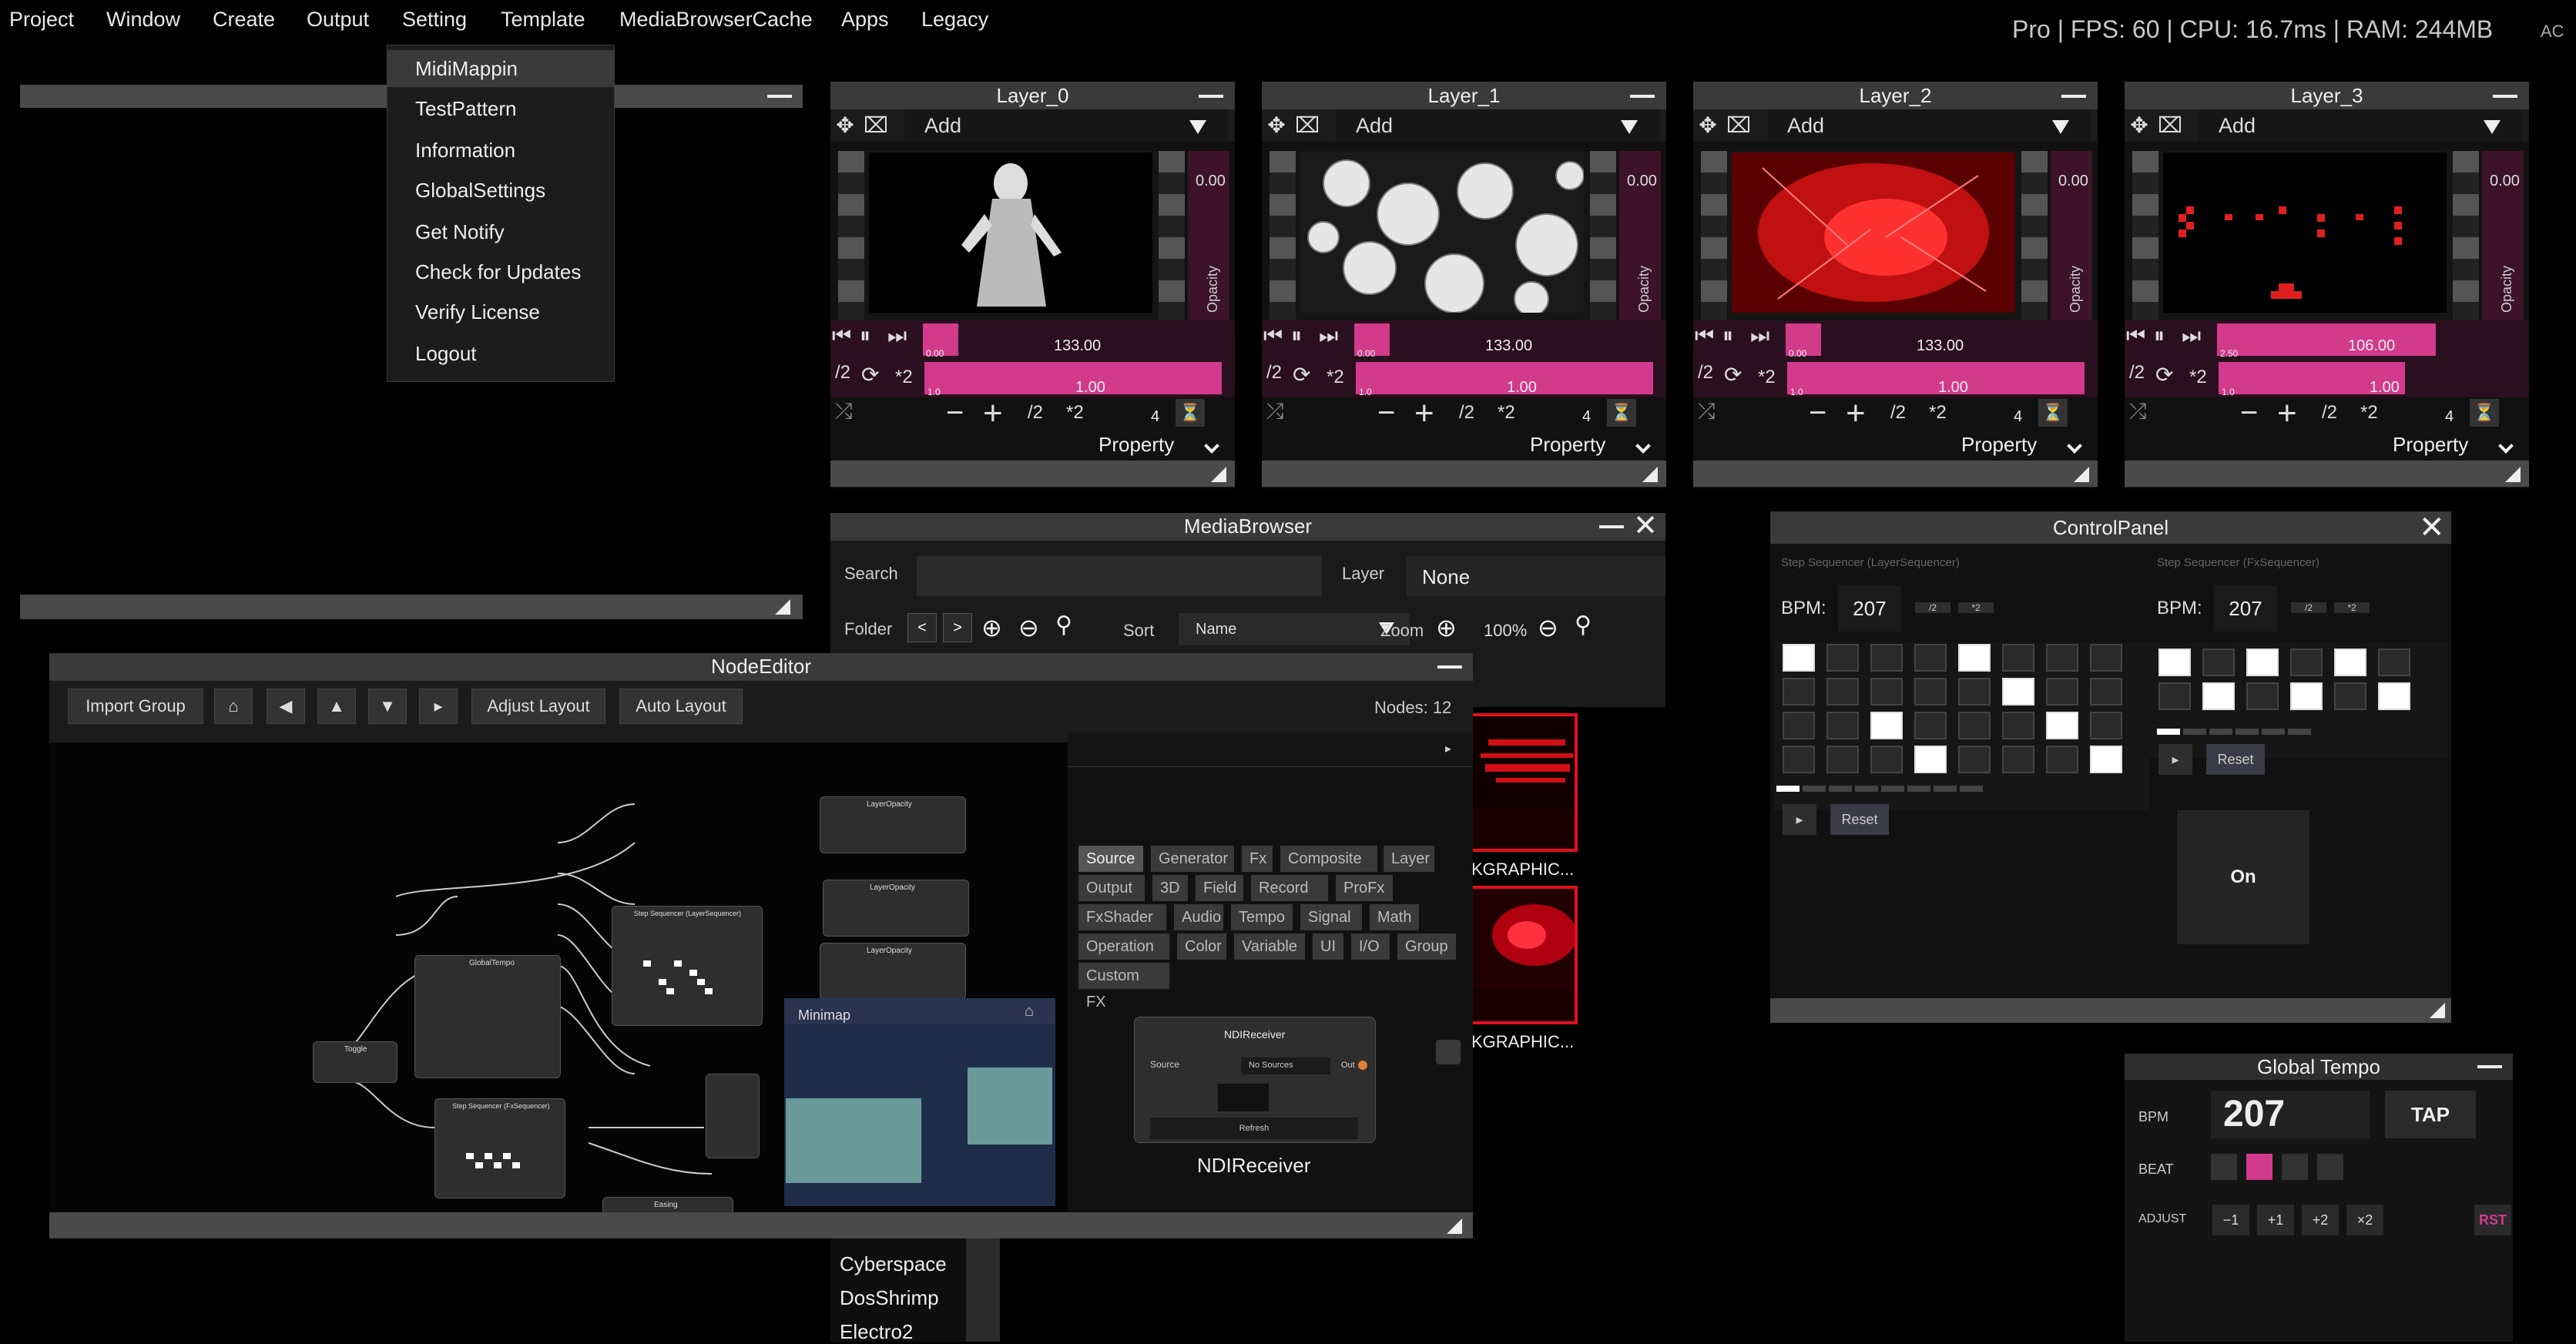  What do you see at coordinates (687, 966) in the screenshot?
I see `node-step-sequencer-layer: Step Sequencer (LayerSequencer)` at bounding box center [687, 966].